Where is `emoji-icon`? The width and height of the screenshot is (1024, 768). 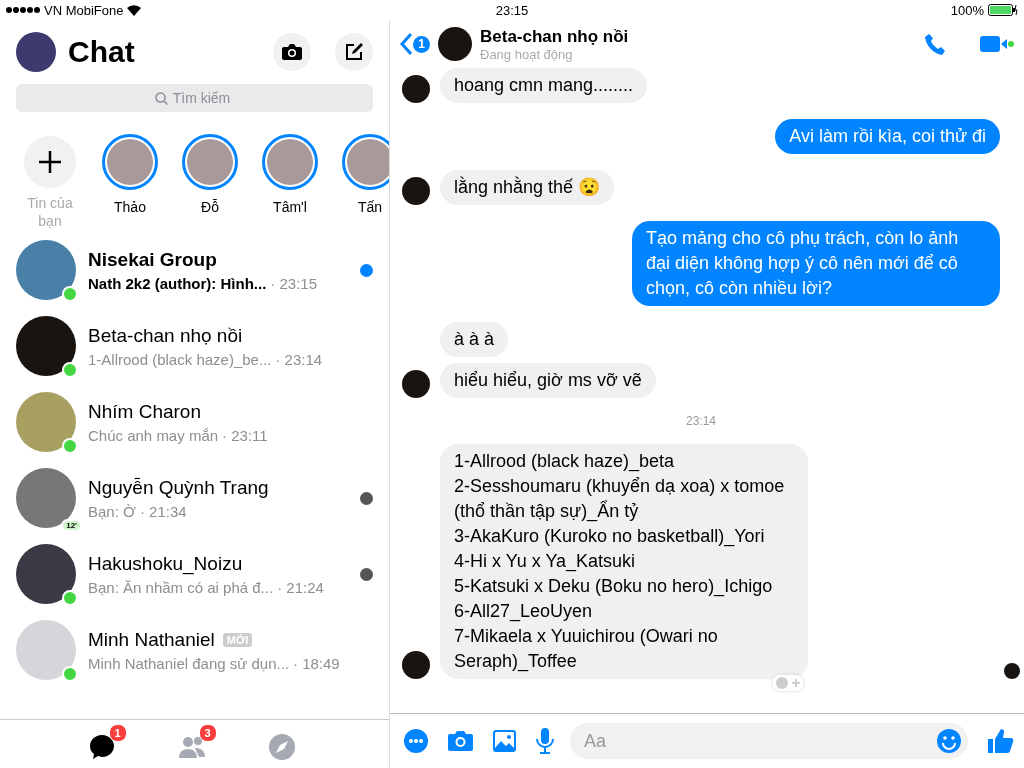 emoji-icon is located at coordinates (949, 741).